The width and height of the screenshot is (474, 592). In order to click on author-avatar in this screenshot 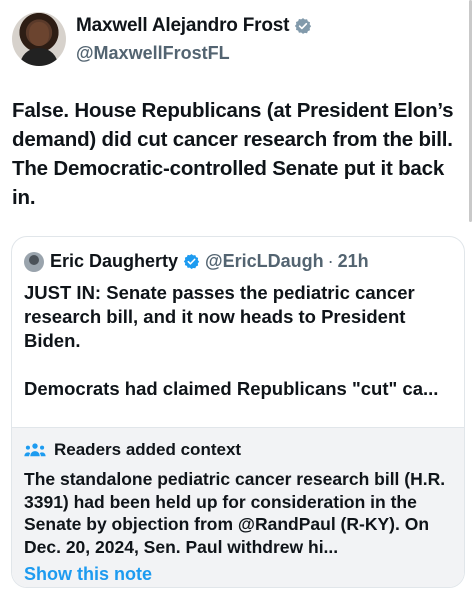, I will do `click(39, 39)`.